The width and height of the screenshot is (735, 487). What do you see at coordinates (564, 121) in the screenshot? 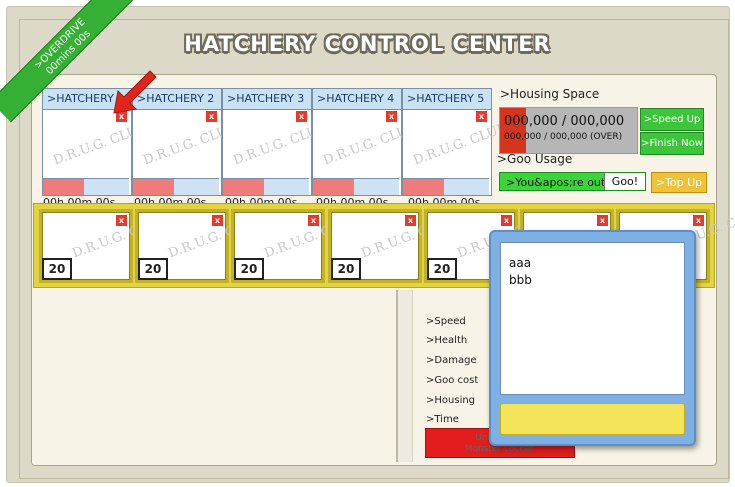
I see `housing-value: 000,000 / 000,000` at bounding box center [564, 121].